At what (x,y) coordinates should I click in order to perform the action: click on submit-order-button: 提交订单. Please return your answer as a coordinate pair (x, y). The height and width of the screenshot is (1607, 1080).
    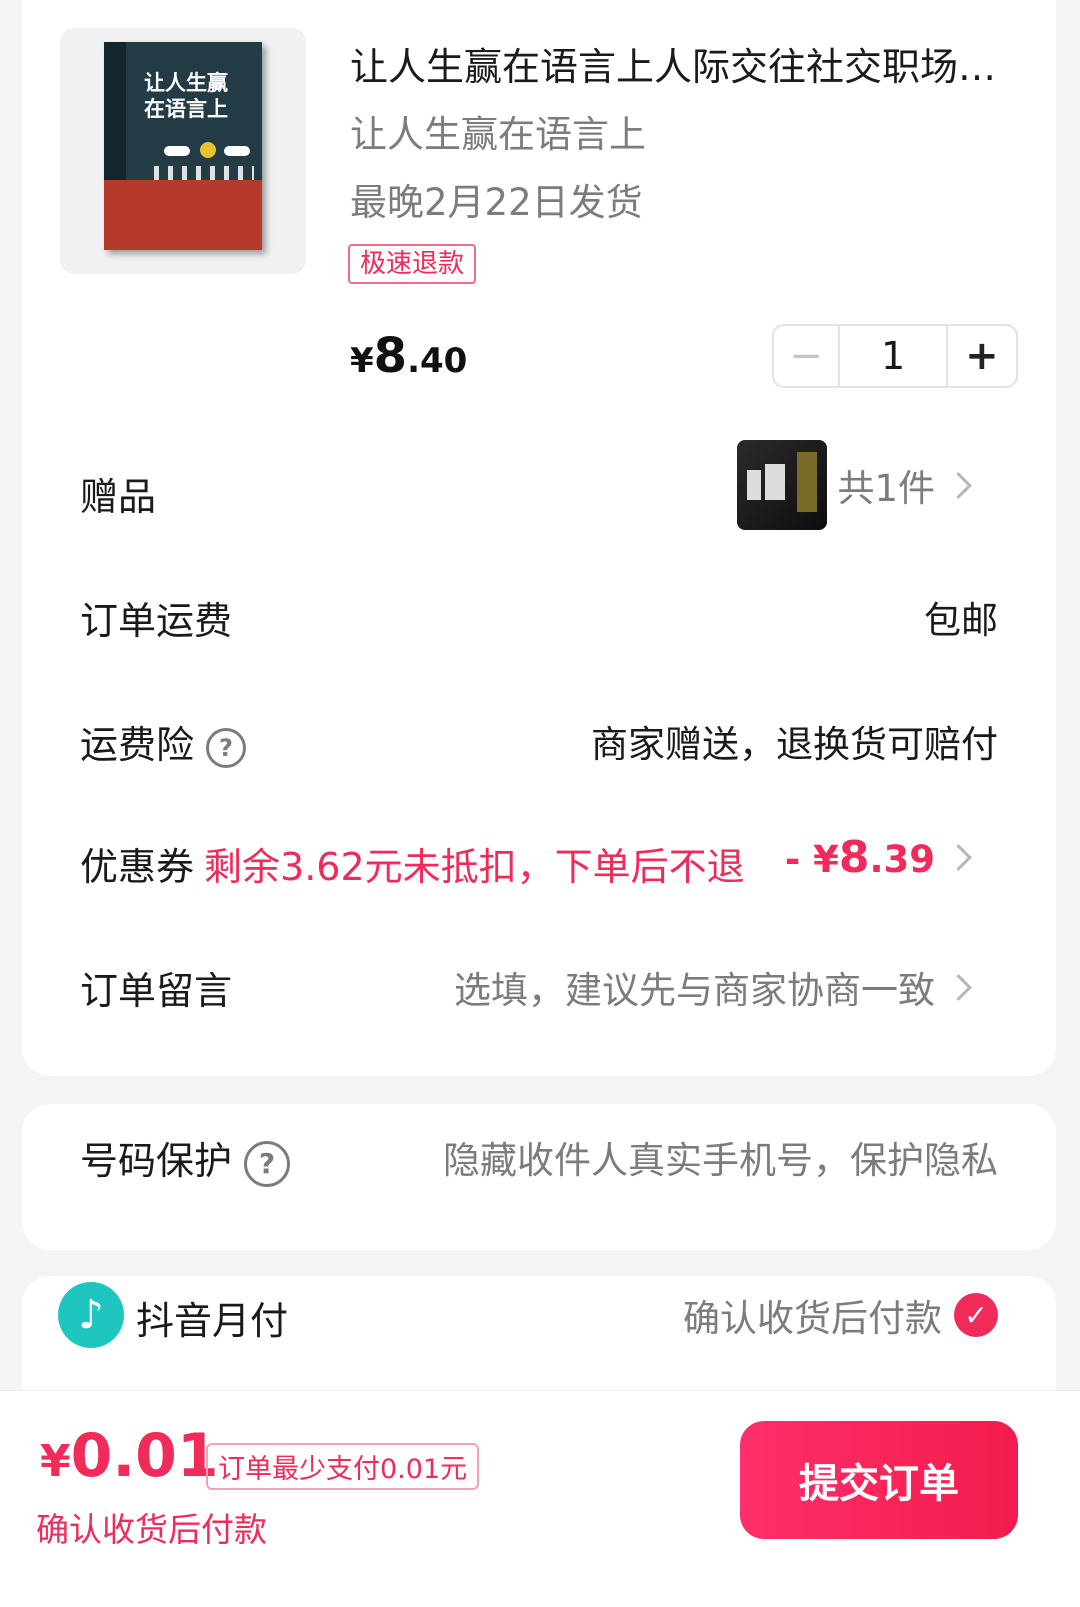
    Looking at the image, I should click on (879, 1480).